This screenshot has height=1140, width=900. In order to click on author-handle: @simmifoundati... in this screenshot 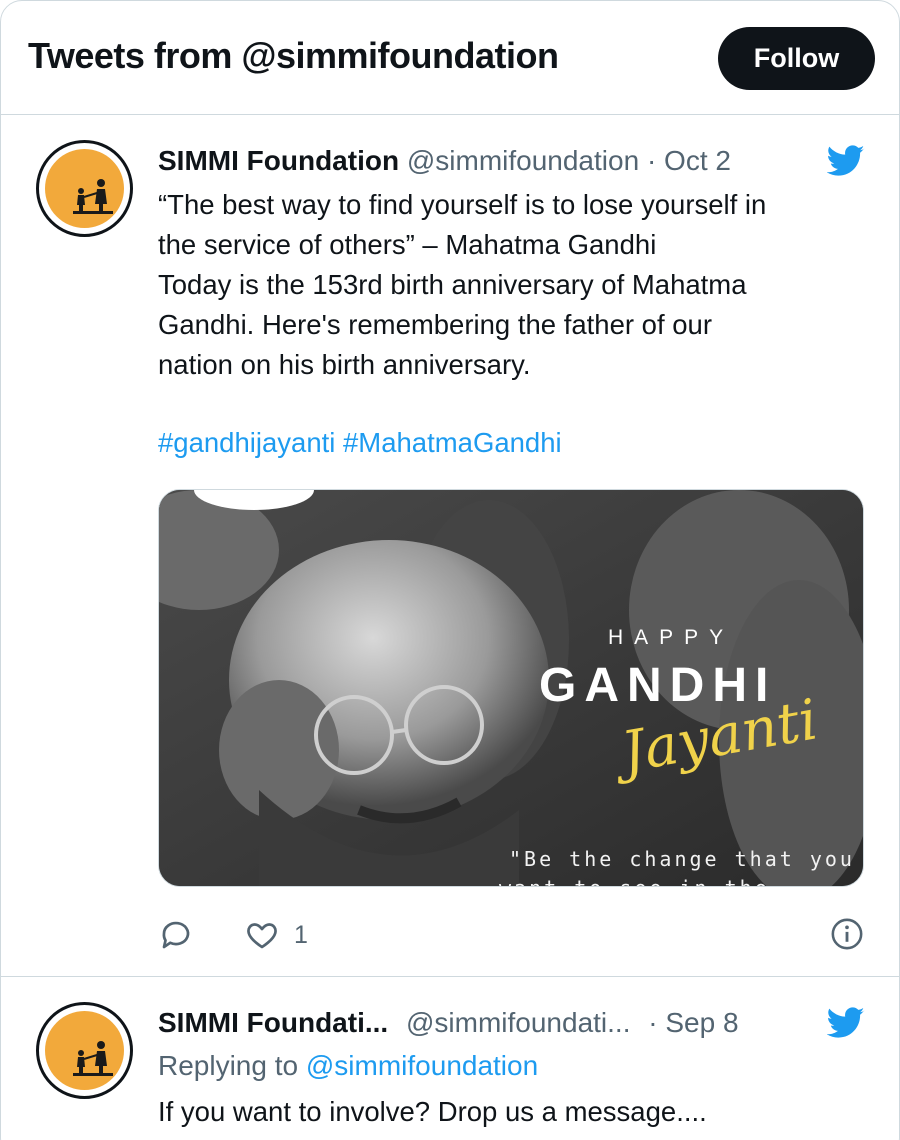, I will do `click(518, 1022)`.